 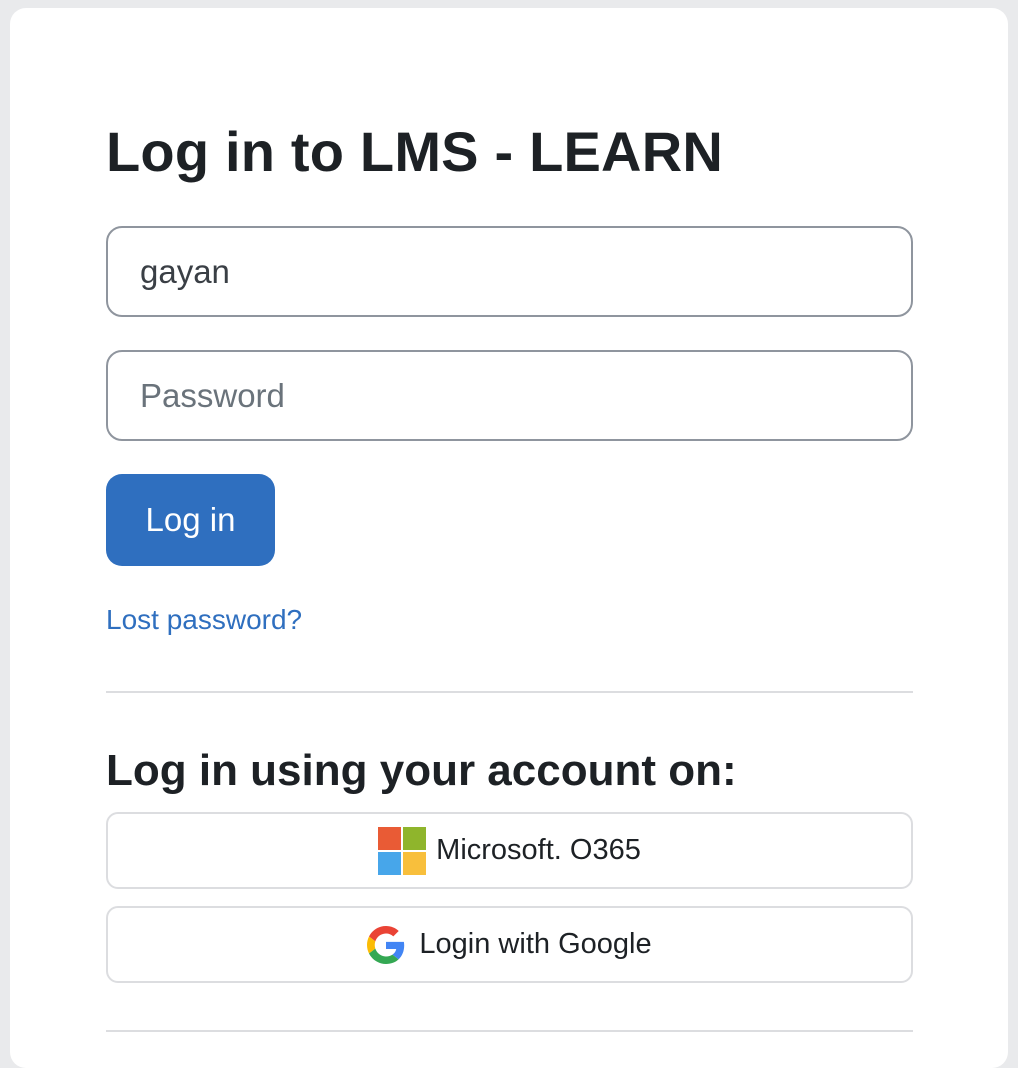 I want to click on microsoft-logo-icon, so click(x=402, y=850).